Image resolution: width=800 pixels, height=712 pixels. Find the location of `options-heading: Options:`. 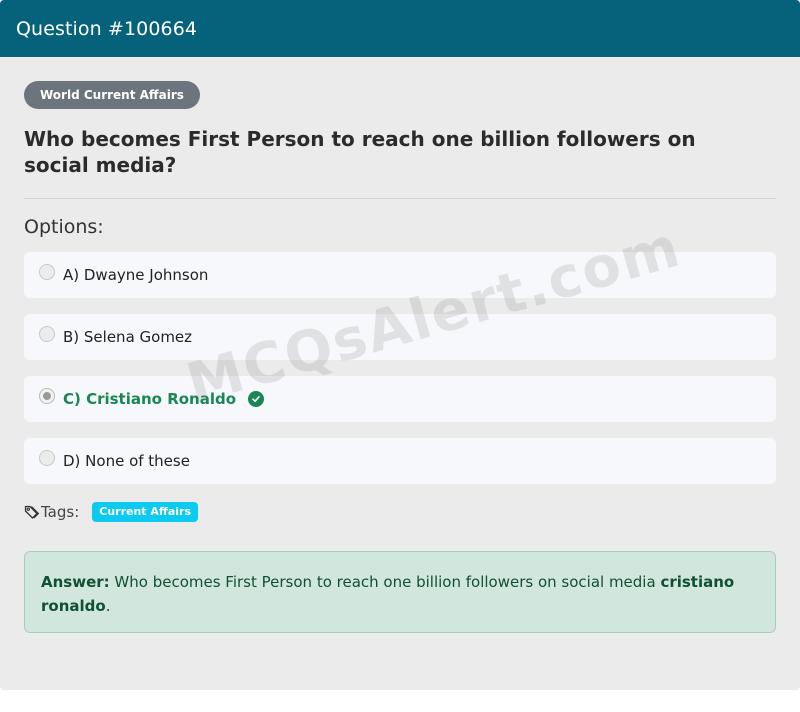

options-heading: Options: is located at coordinates (64, 227).